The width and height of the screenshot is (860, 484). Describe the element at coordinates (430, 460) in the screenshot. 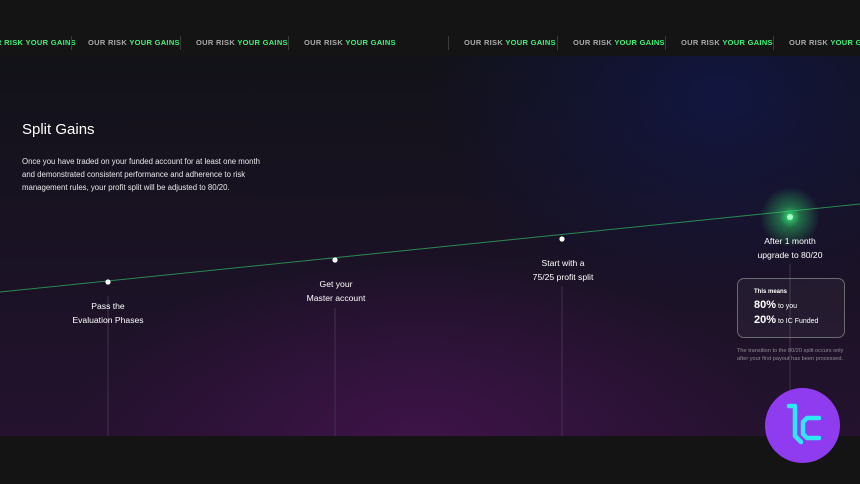

I see `bottom-band` at that location.